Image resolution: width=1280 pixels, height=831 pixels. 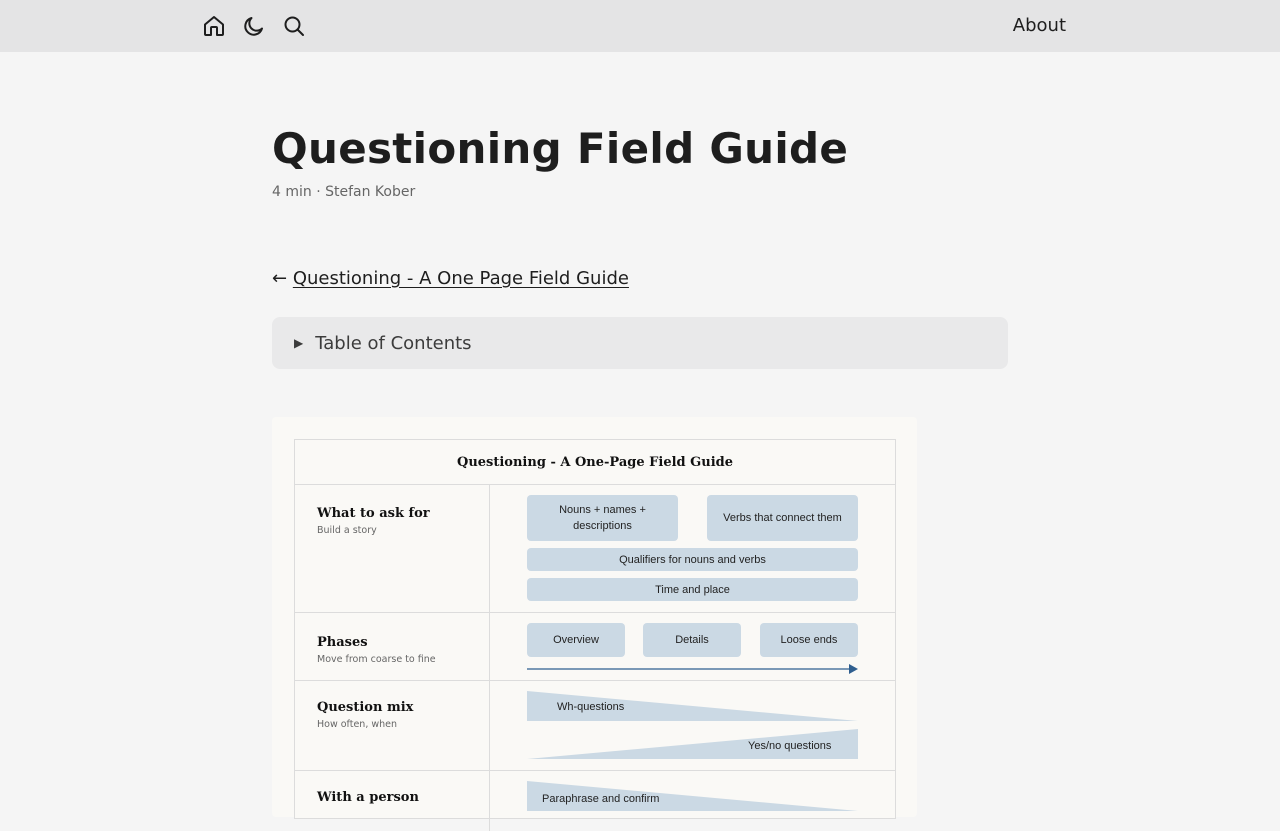 I want to click on row-header: With a person, so click(x=392, y=801).